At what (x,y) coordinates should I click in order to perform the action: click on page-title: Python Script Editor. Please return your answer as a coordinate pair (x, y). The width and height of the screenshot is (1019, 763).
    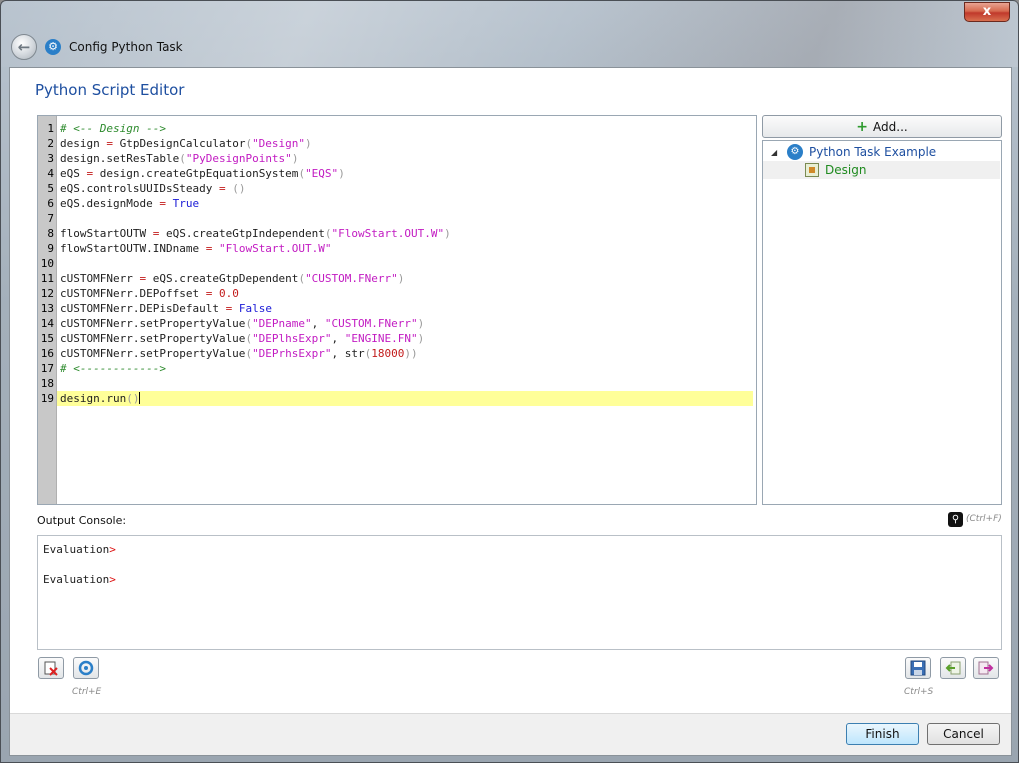
    Looking at the image, I should click on (110, 90).